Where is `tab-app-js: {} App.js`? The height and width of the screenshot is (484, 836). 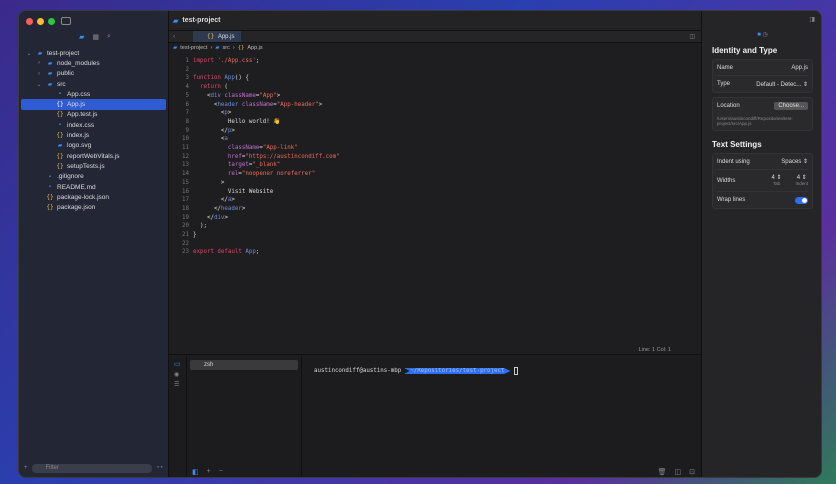 tab-app-js: {} App.js is located at coordinates (217, 36).